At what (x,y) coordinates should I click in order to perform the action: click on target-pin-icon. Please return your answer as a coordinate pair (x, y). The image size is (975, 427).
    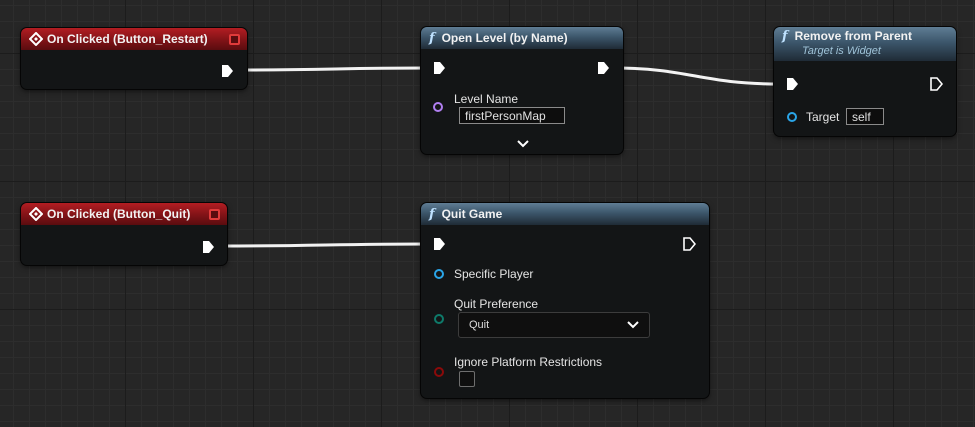
    Looking at the image, I should click on (792, 117).